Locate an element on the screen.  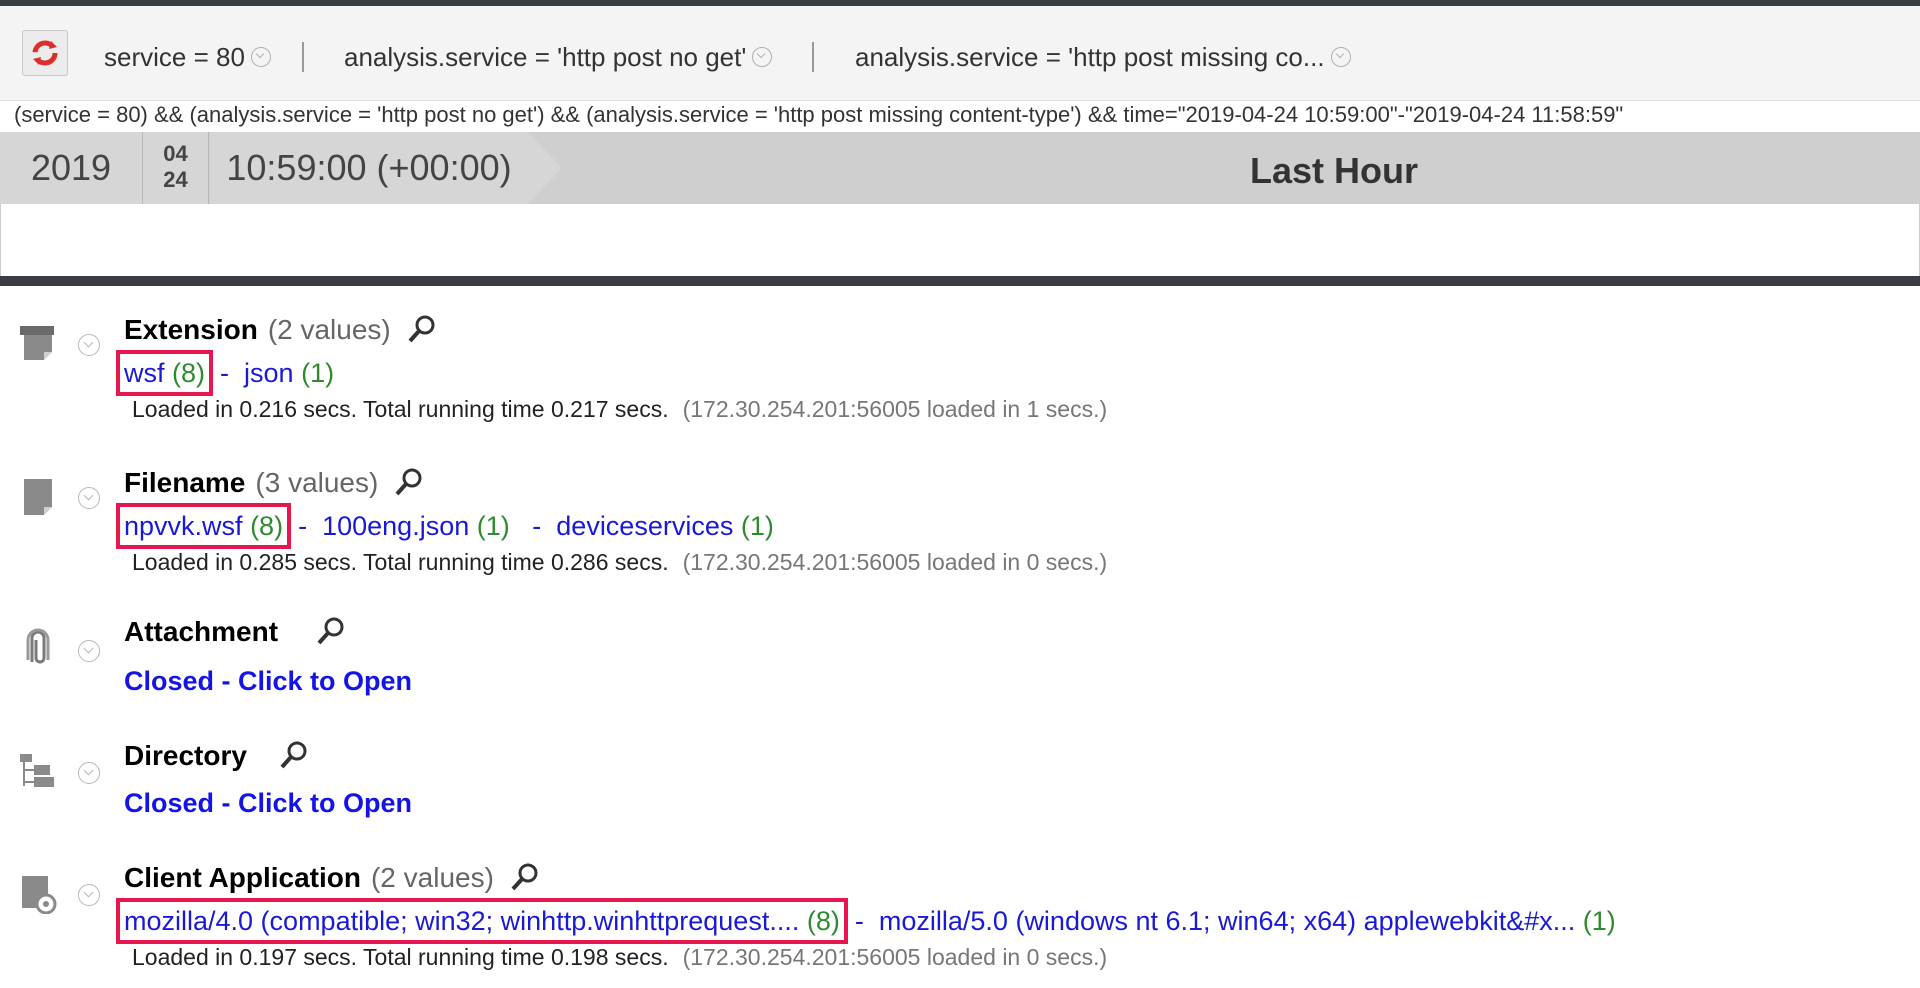
section-title: Filename (3 values) is located at coordinates (274, 483).